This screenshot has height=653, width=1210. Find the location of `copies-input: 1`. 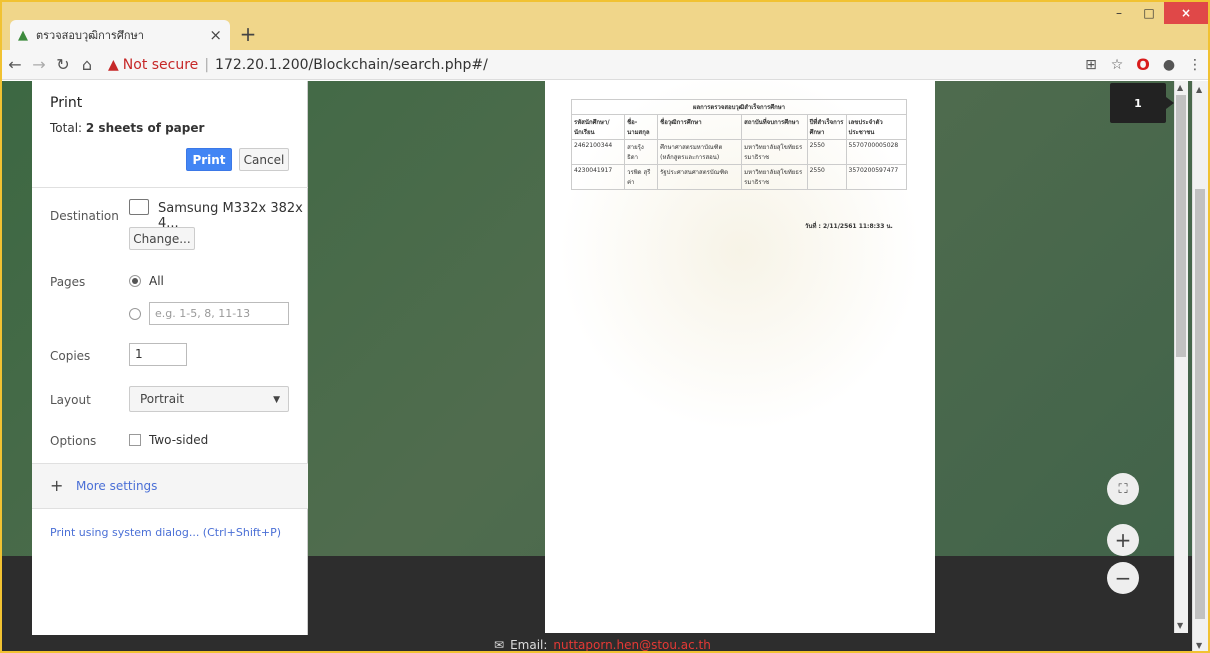

copies-input: 1 is located at coordinates (158, 354).